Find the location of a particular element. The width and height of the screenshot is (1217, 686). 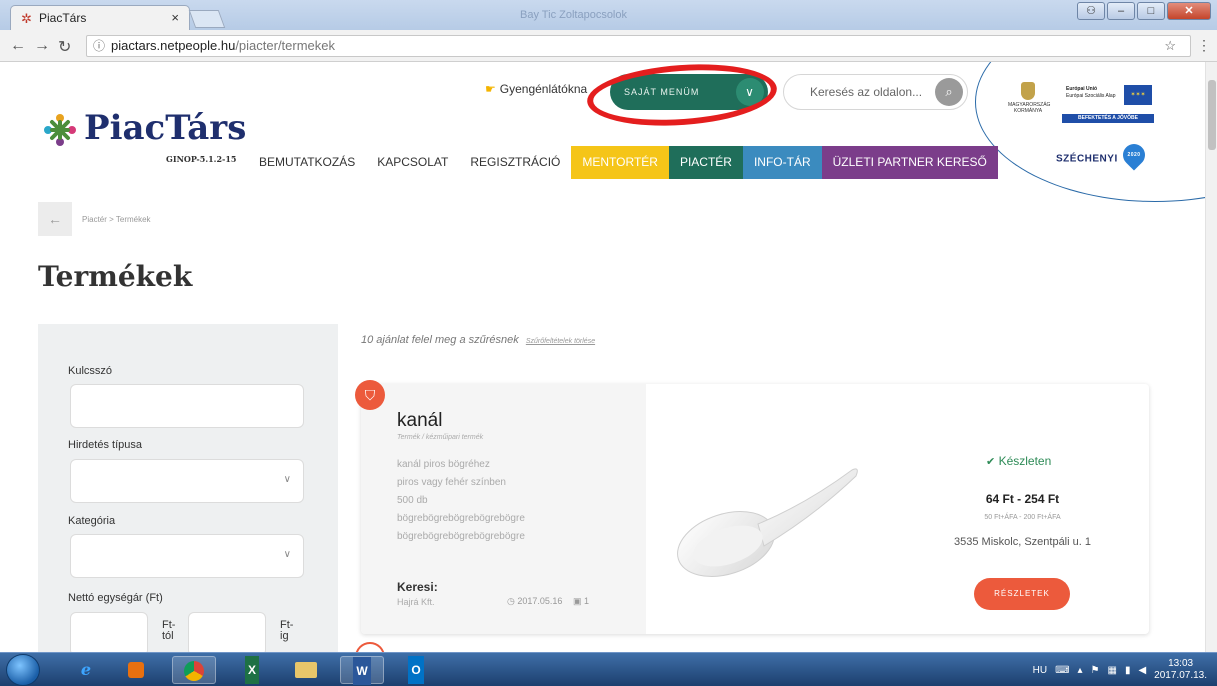

price-to-input is located at coordinates (227, 632).